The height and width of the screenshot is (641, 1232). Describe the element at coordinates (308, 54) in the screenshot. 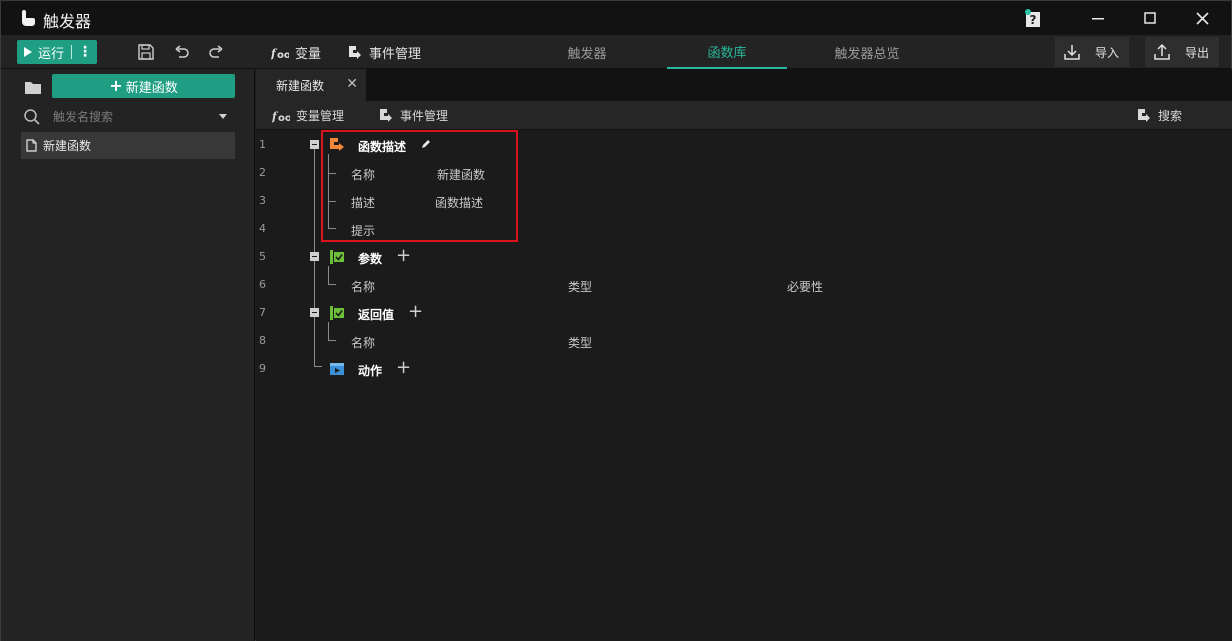

I see `variables-label: 变量` at that location.